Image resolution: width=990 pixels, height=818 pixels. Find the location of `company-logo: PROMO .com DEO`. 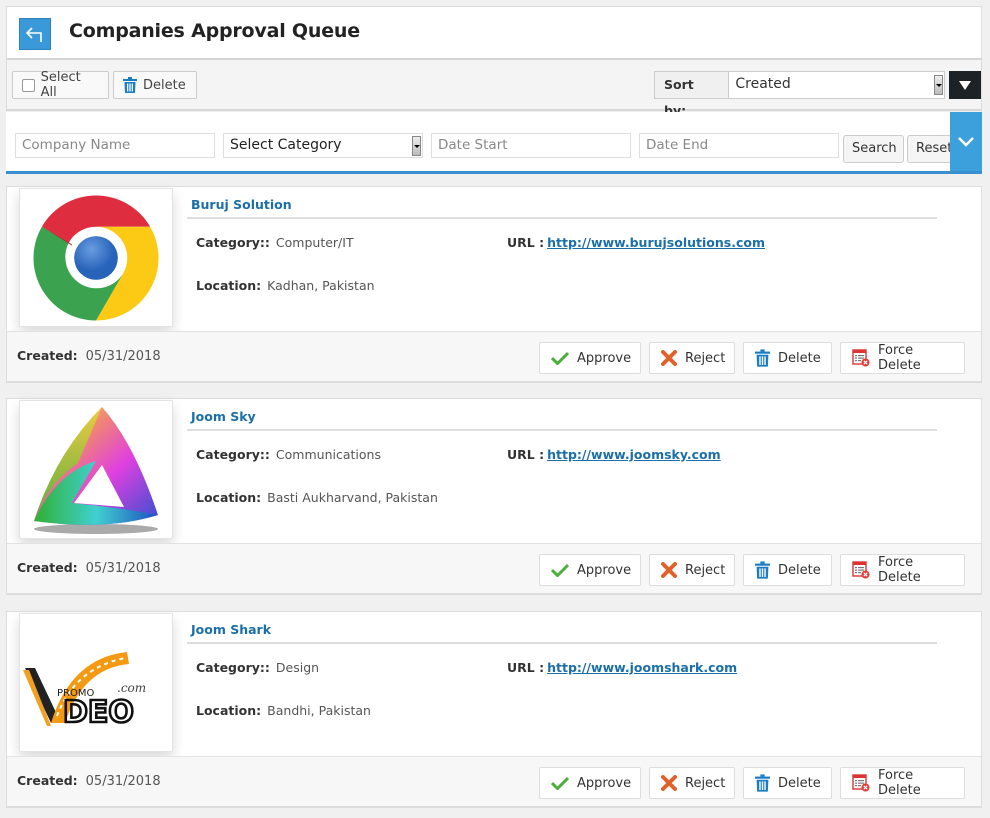

company-logo: PROMO .com DEO is located at coordinates (96, 682).